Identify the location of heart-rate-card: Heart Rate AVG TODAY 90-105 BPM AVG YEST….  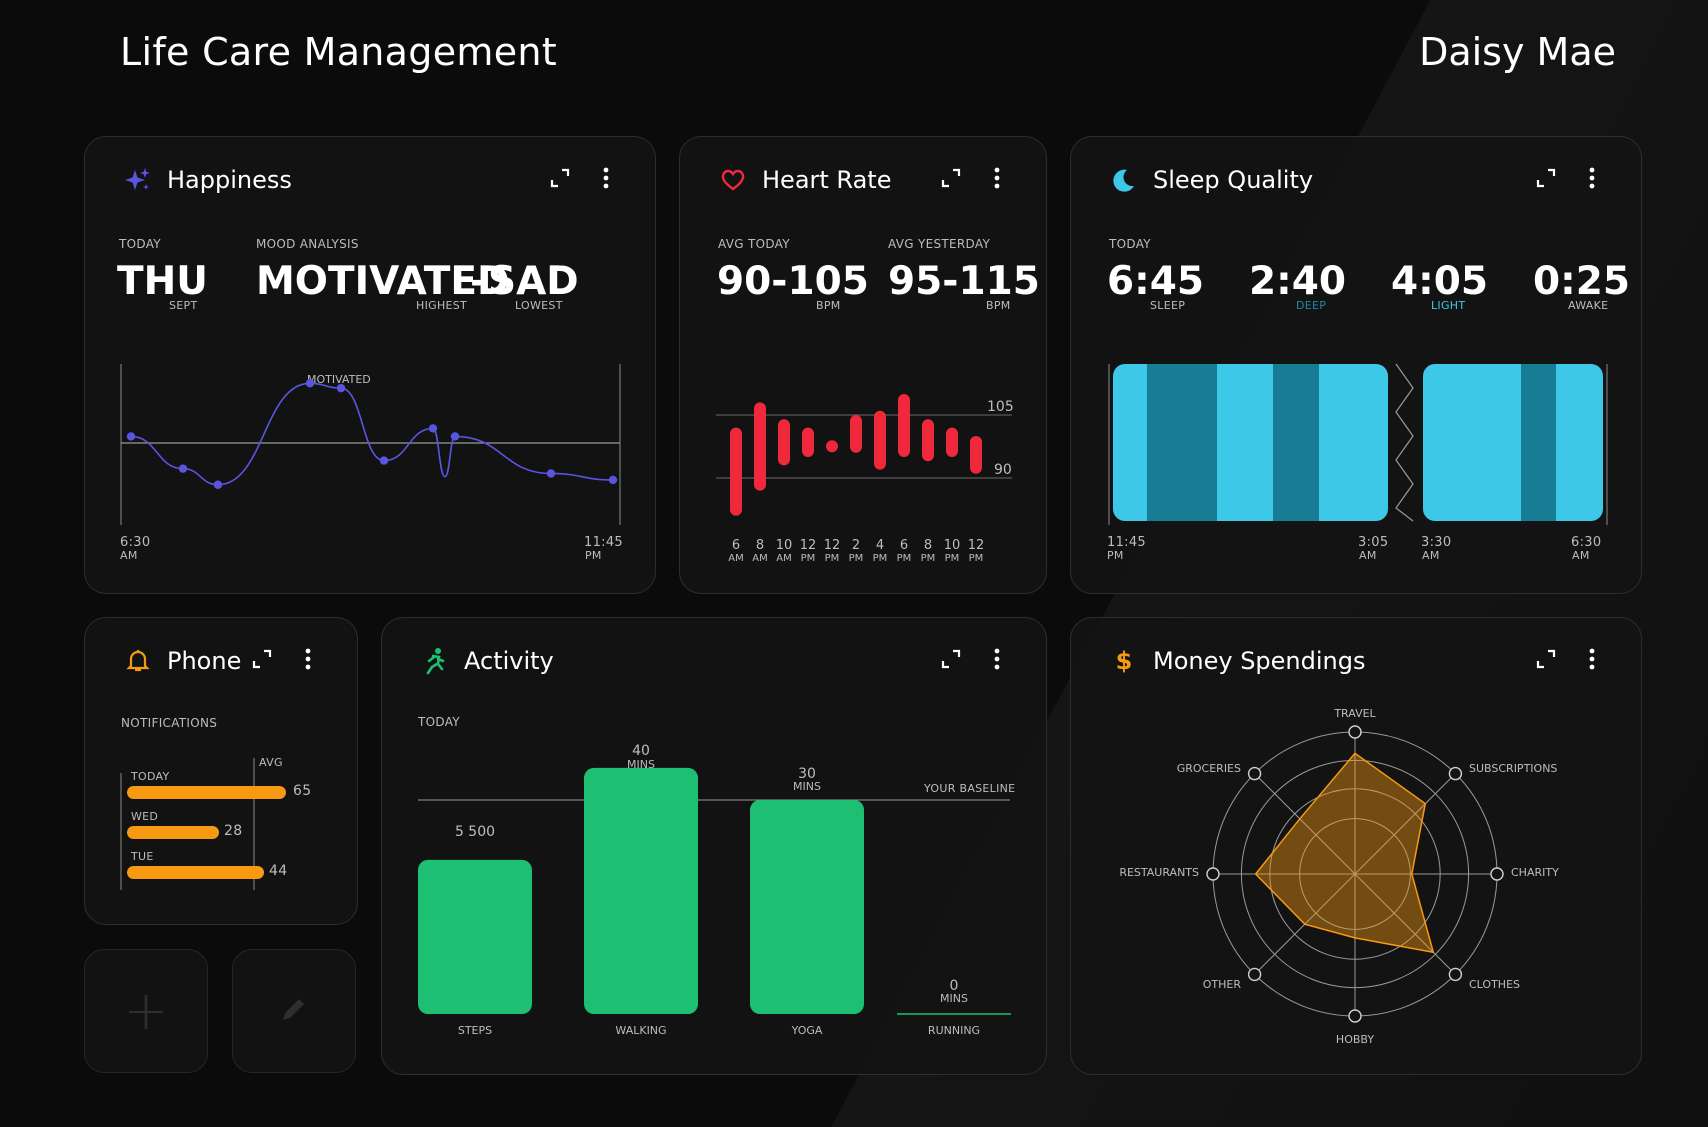
(863, 365).